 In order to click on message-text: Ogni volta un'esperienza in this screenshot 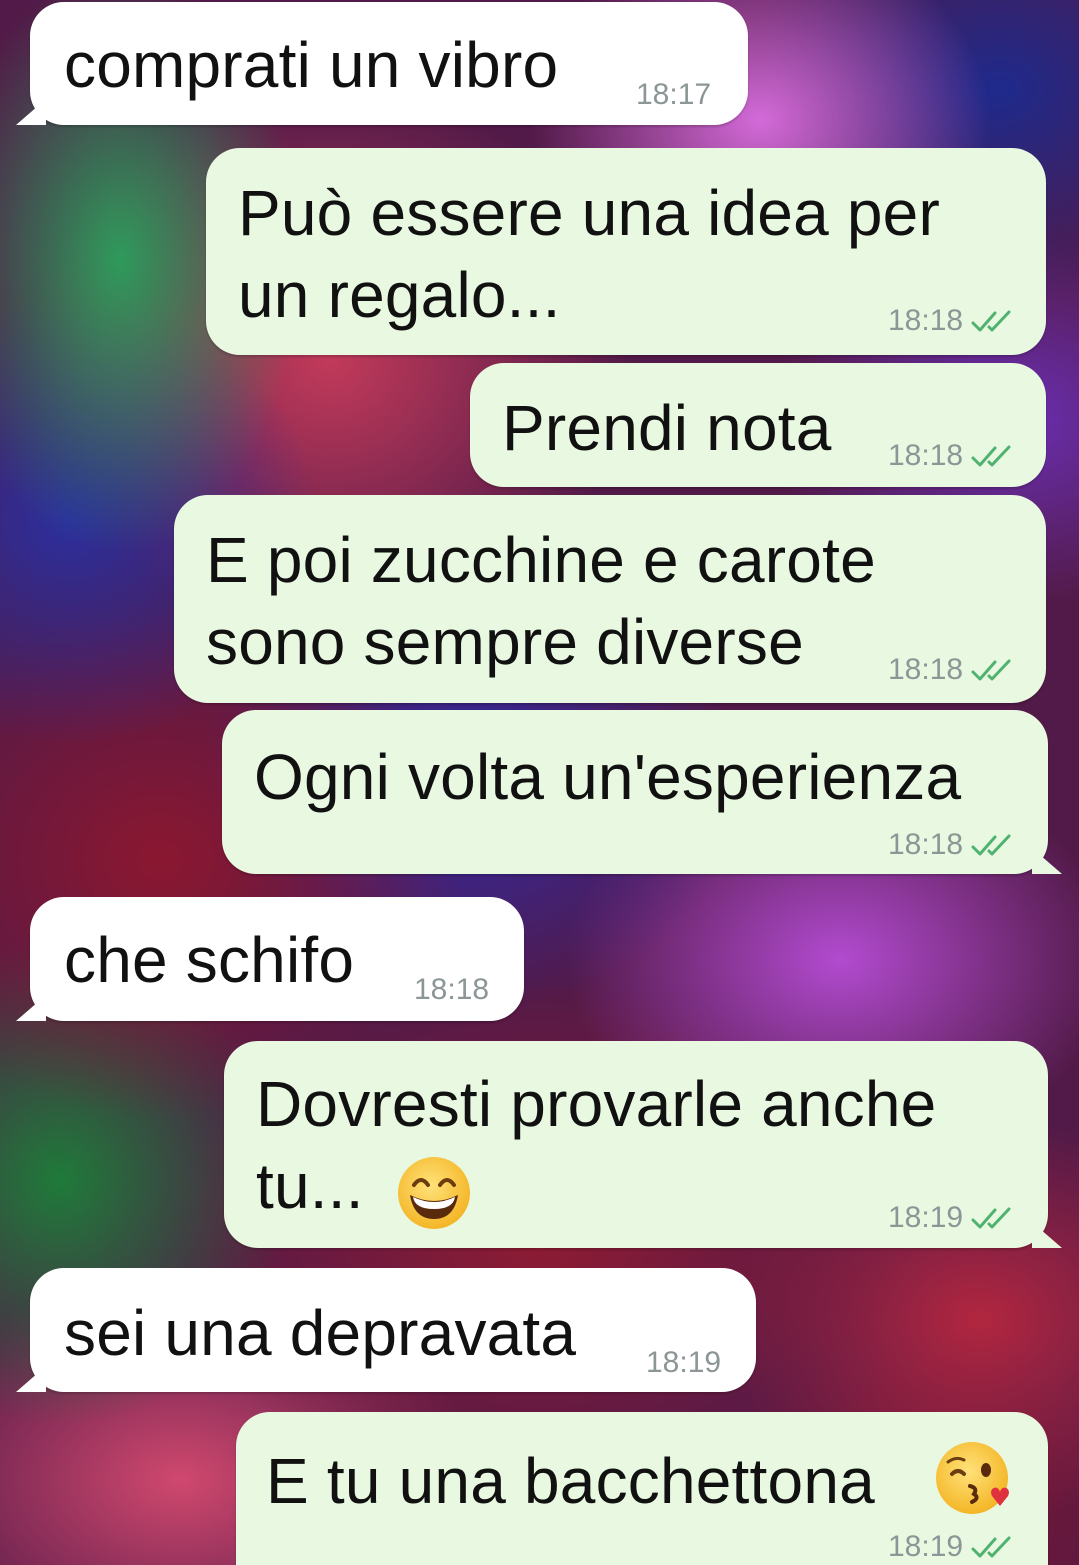, I will do `click(608, 777)`.